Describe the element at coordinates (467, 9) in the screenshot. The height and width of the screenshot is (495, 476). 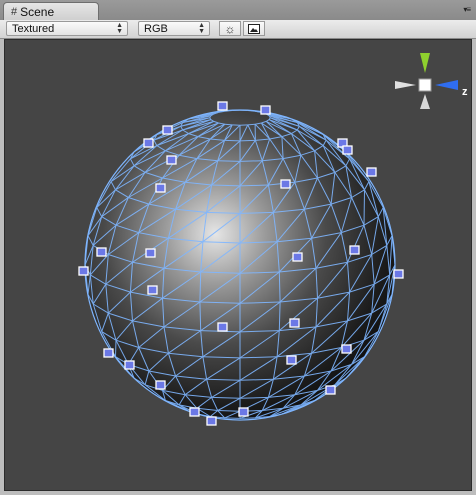
I see `panel-menu-icon: ▾≡` at that location.